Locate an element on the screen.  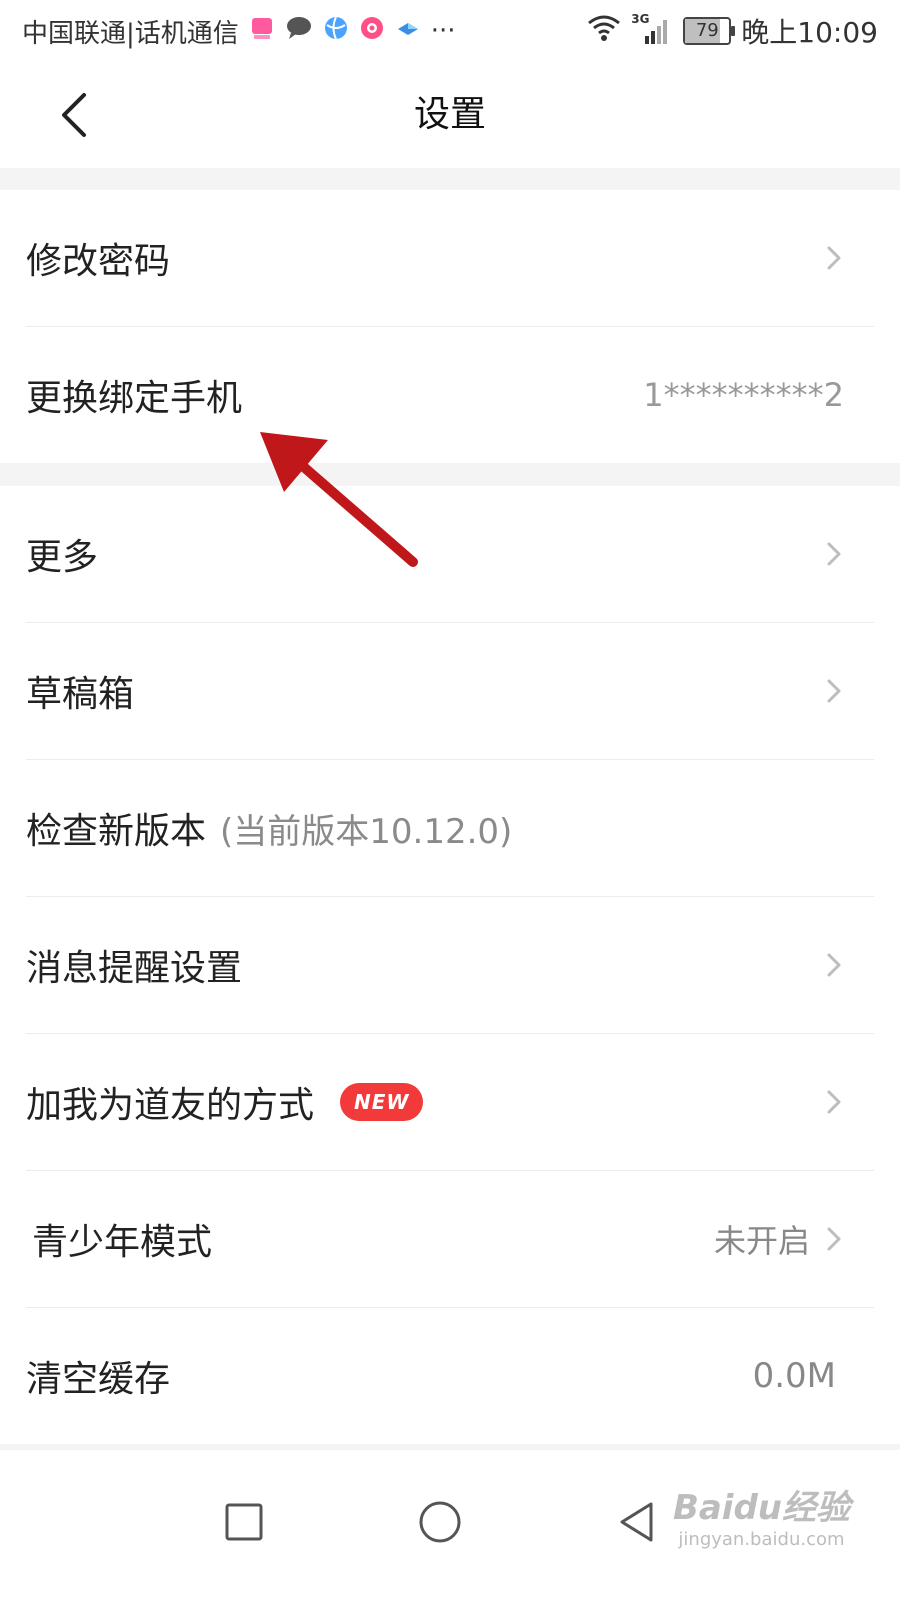
system-back-button is located at coordinates (636, 1522).